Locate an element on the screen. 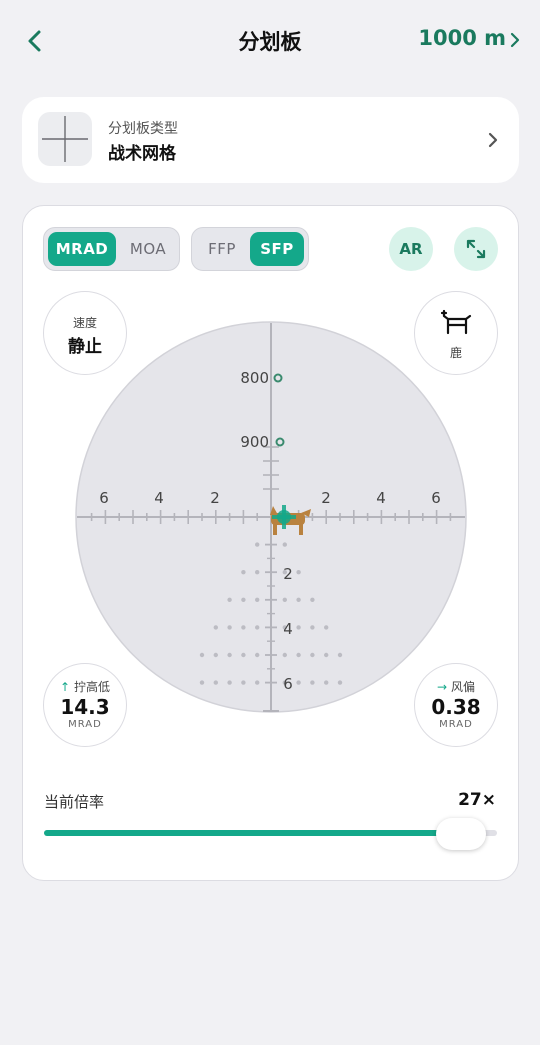 The image size is (540, 1045). zoom-slider-fill is located at coordinates (252, 833).